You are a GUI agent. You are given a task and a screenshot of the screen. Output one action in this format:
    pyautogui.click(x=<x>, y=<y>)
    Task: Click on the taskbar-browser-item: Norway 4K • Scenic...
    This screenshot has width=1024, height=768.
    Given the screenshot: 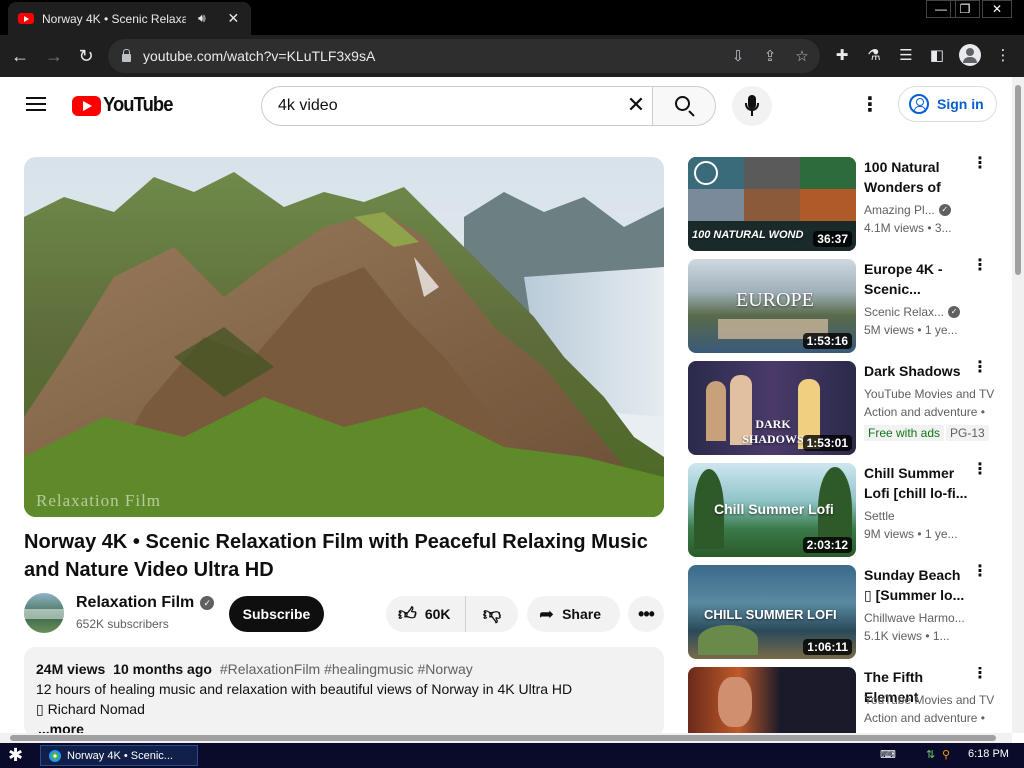 What is the action you would take?
    pyautogui.click(x=119, y=755)
    